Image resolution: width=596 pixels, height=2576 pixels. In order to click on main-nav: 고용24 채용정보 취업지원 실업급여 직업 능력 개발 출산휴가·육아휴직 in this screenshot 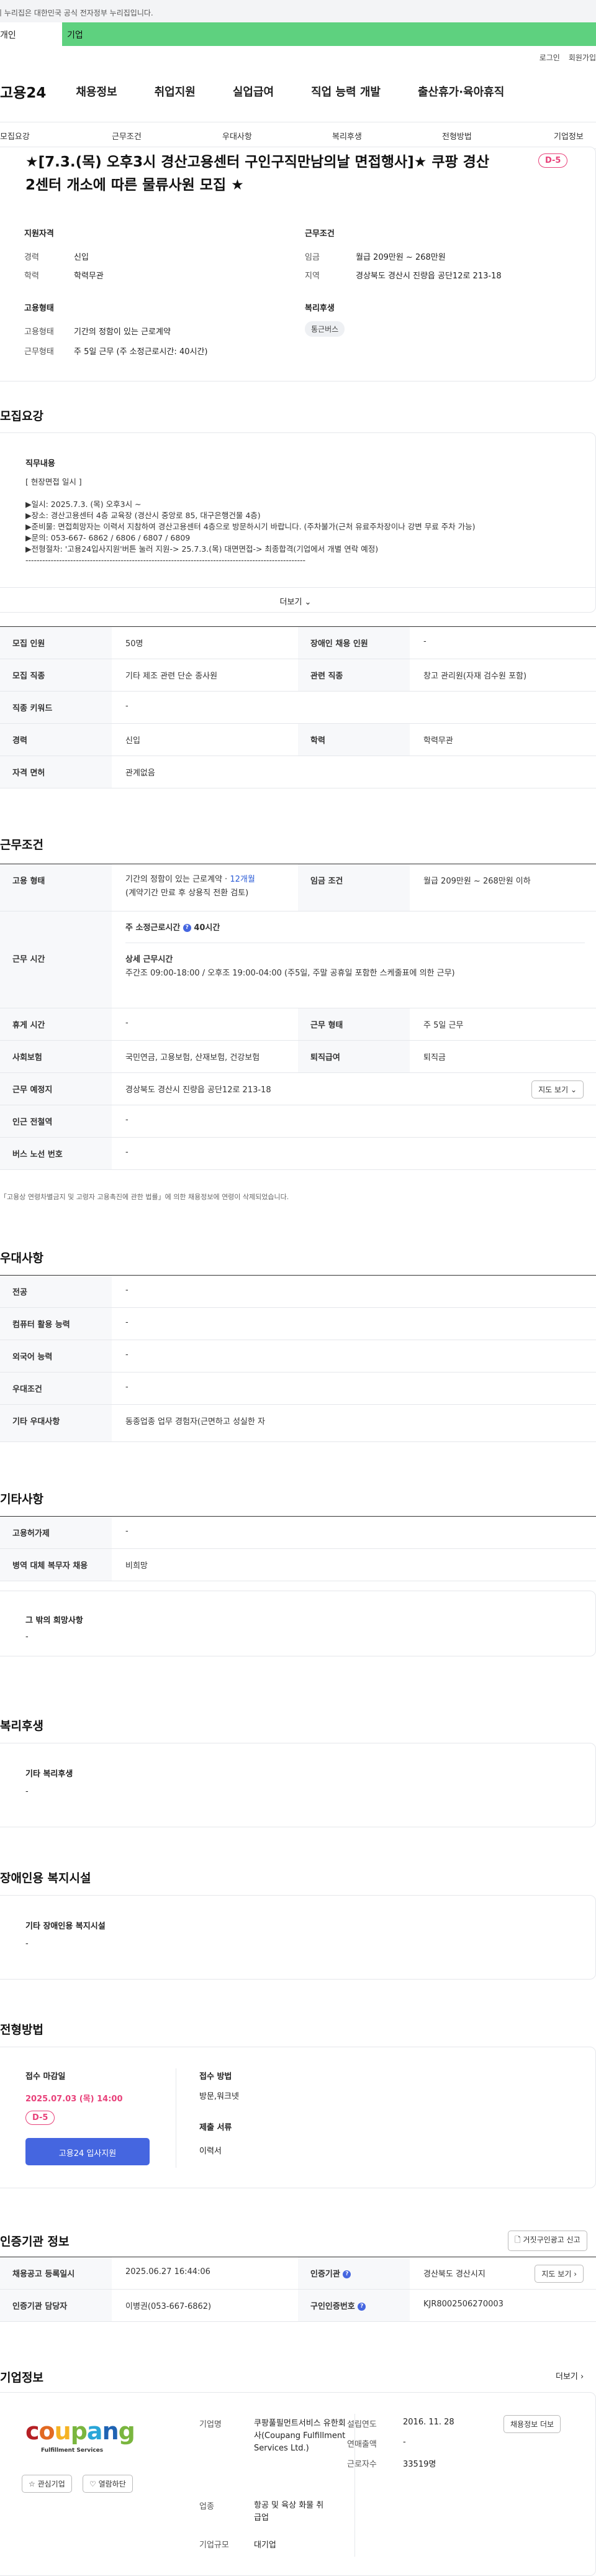, I will do `click(298, 91)`.